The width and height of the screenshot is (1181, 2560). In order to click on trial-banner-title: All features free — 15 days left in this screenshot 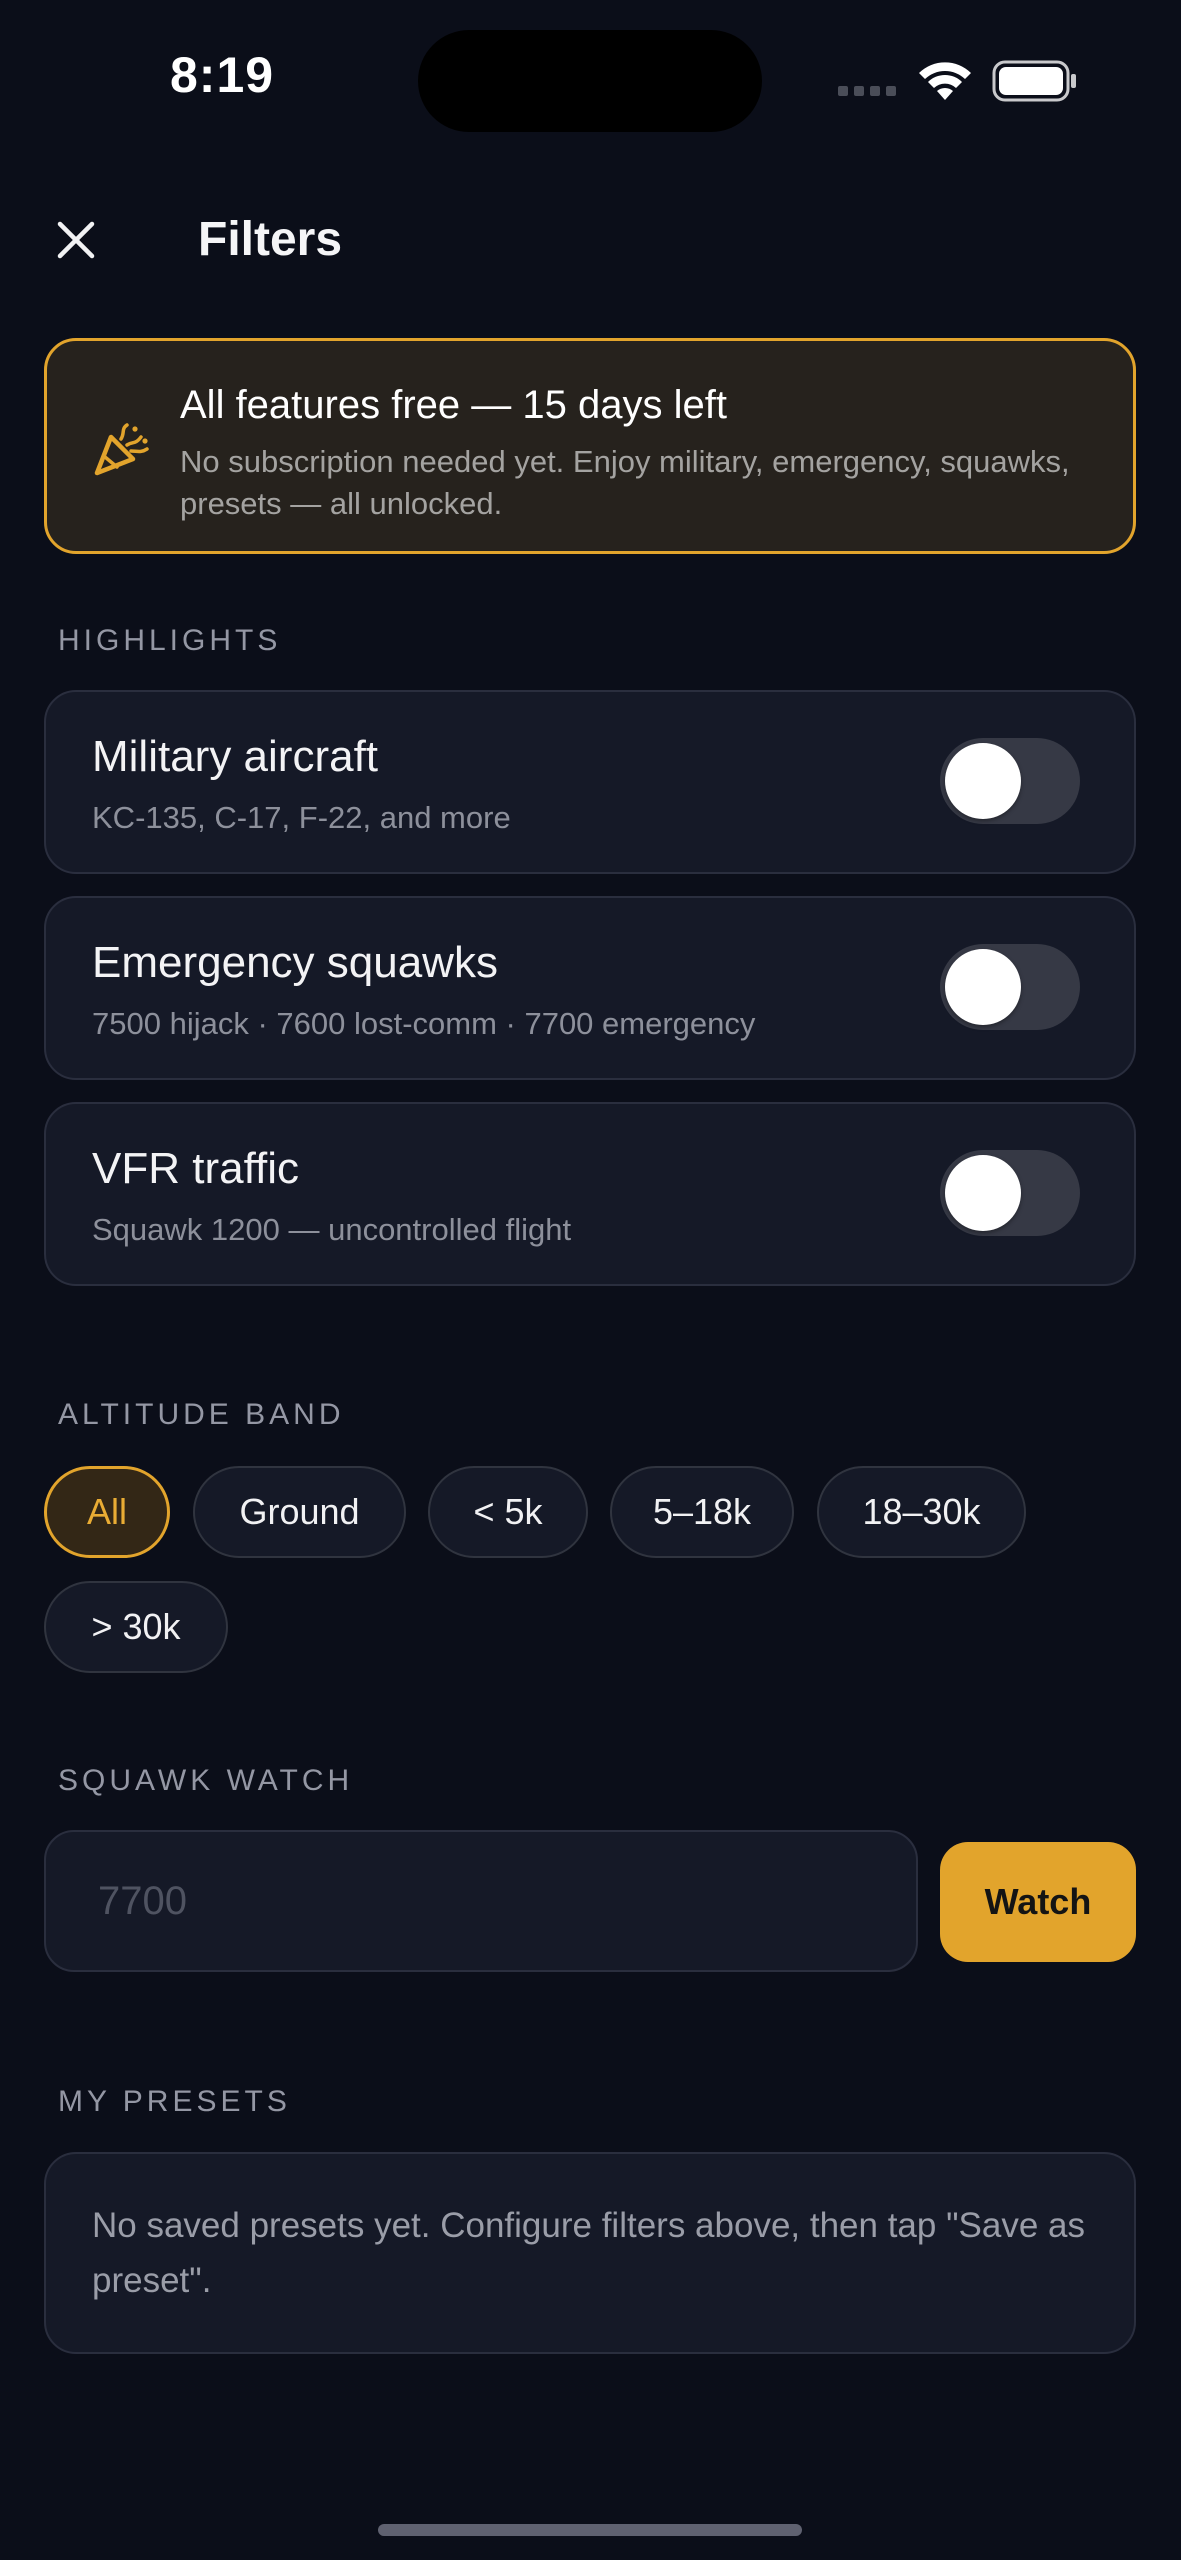, I will do `click(453, 405)`.